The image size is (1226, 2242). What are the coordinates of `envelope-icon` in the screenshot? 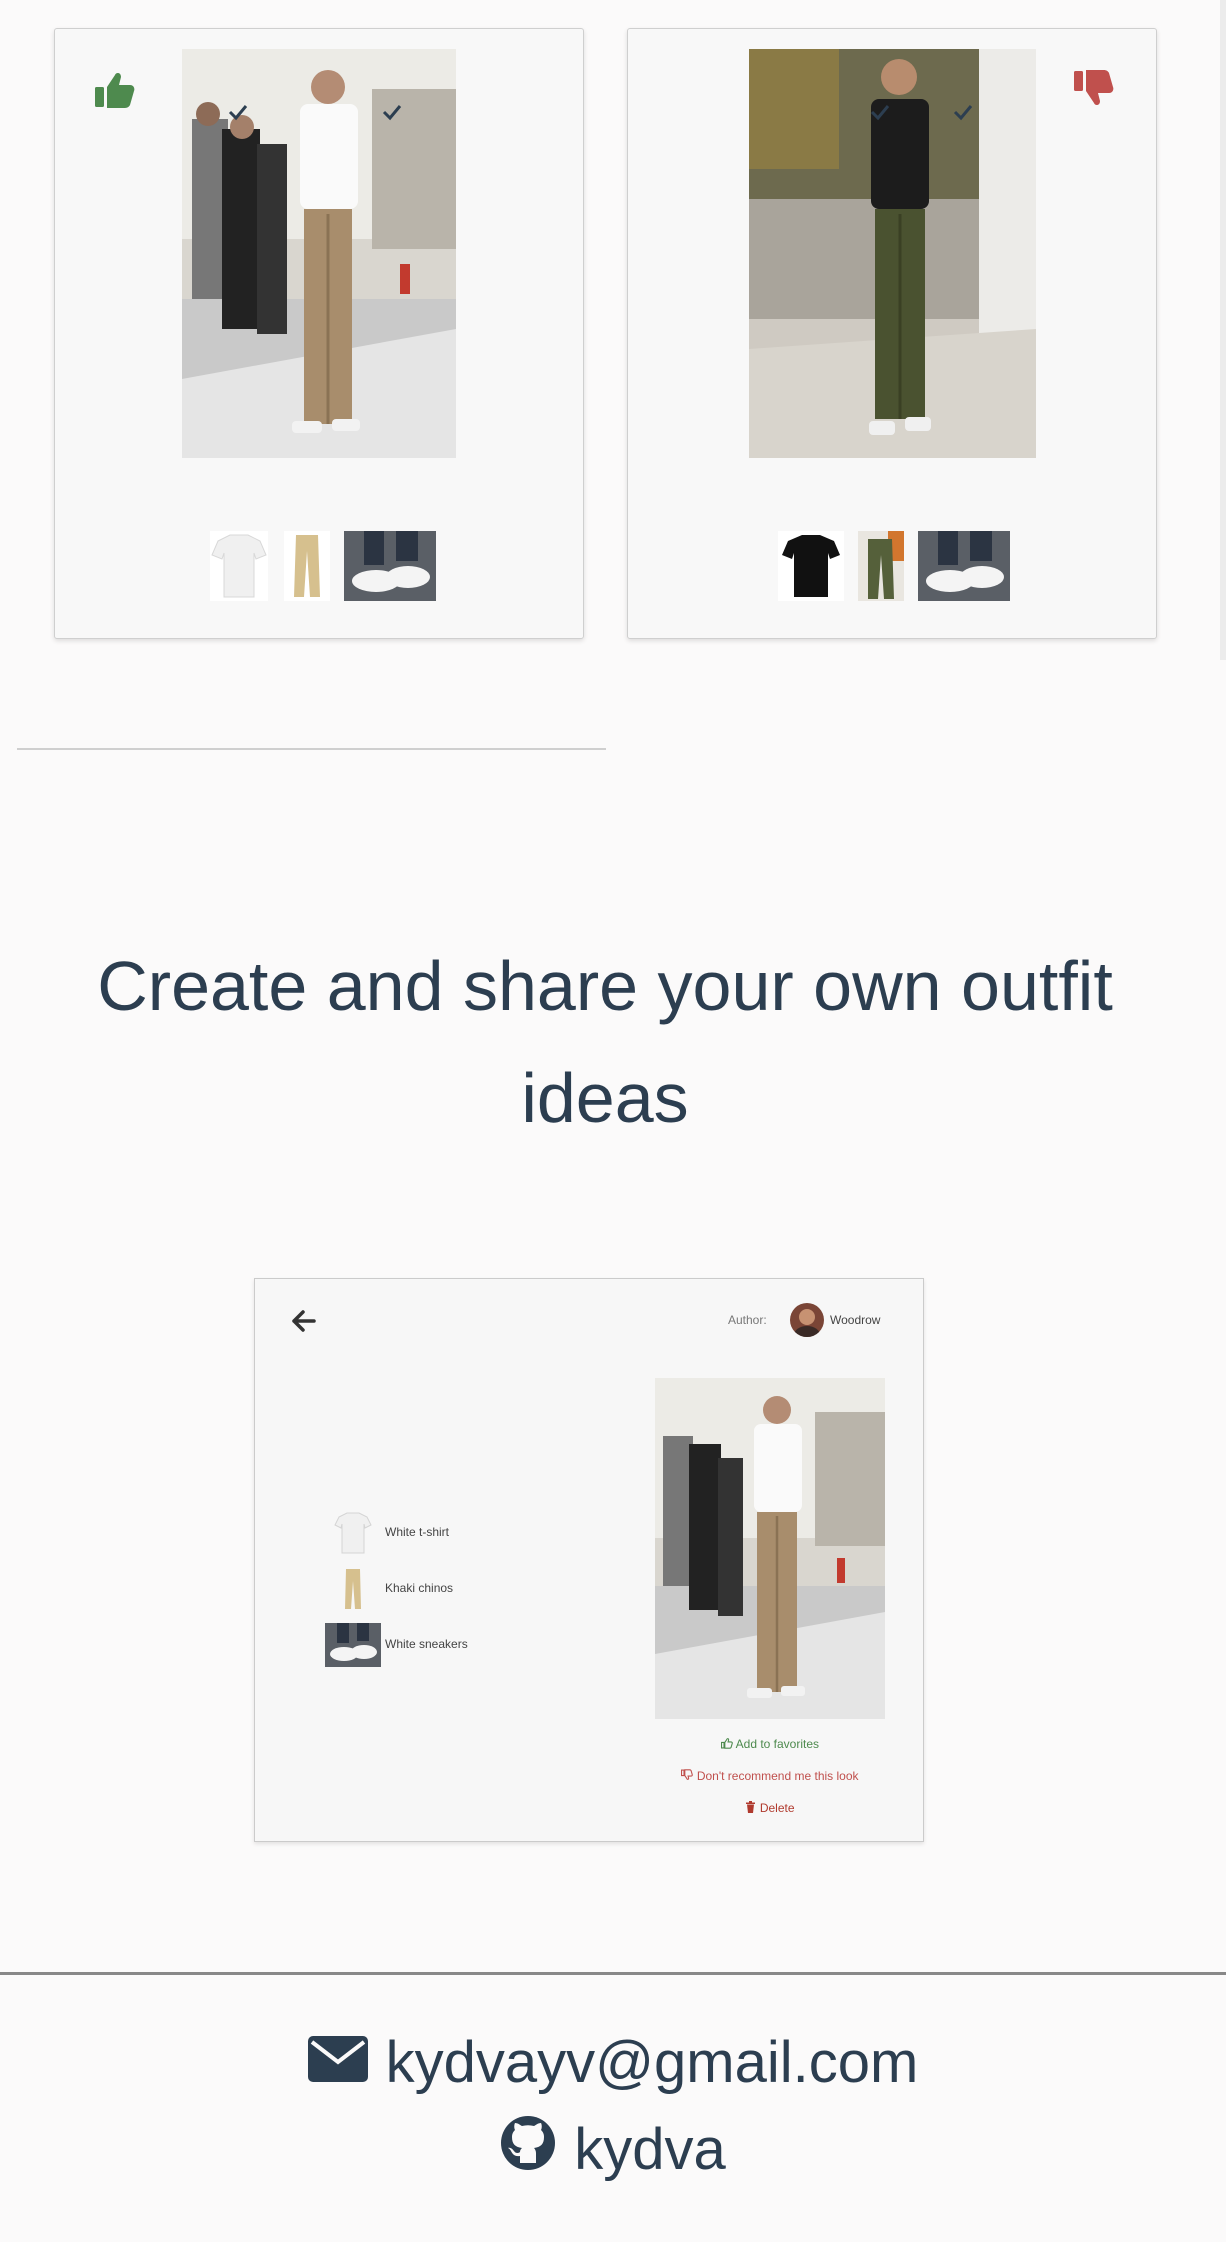 It's located at (337, 2062).